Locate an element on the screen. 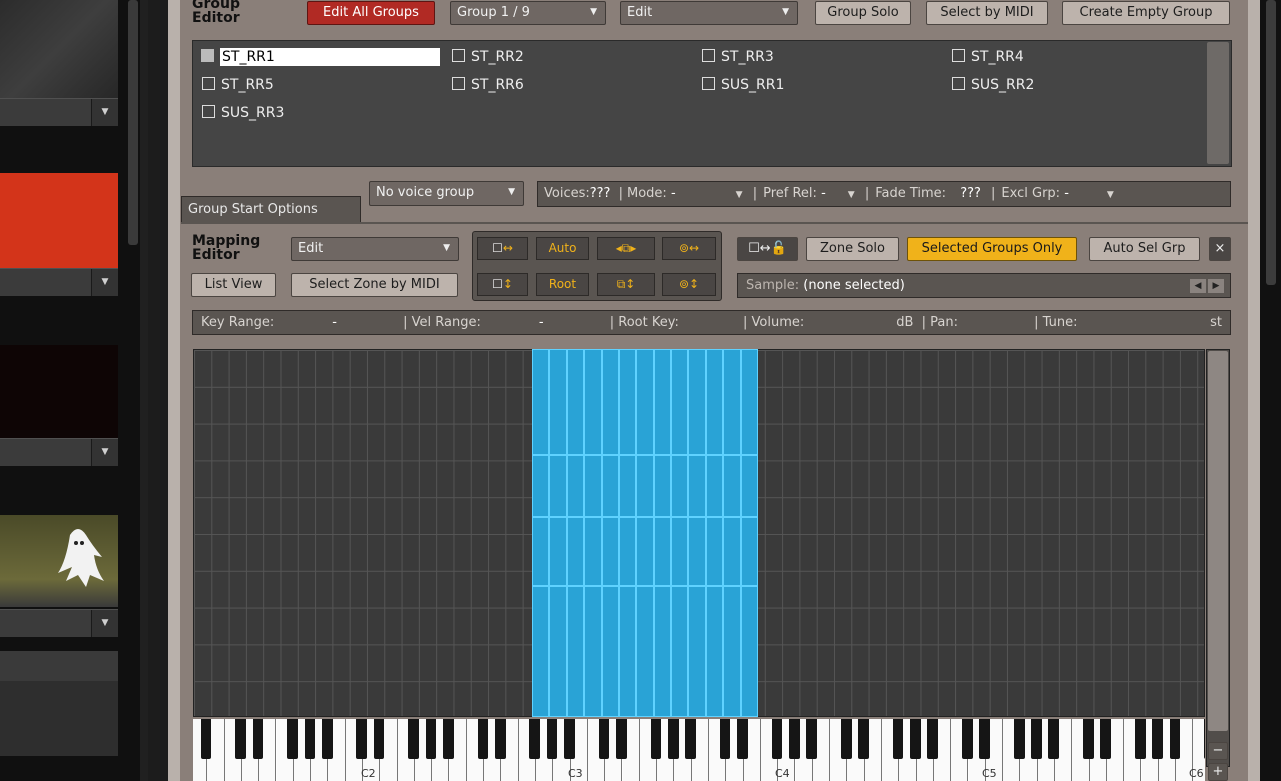  zoom-out-icon: − is located at coordinates (1218, 751).